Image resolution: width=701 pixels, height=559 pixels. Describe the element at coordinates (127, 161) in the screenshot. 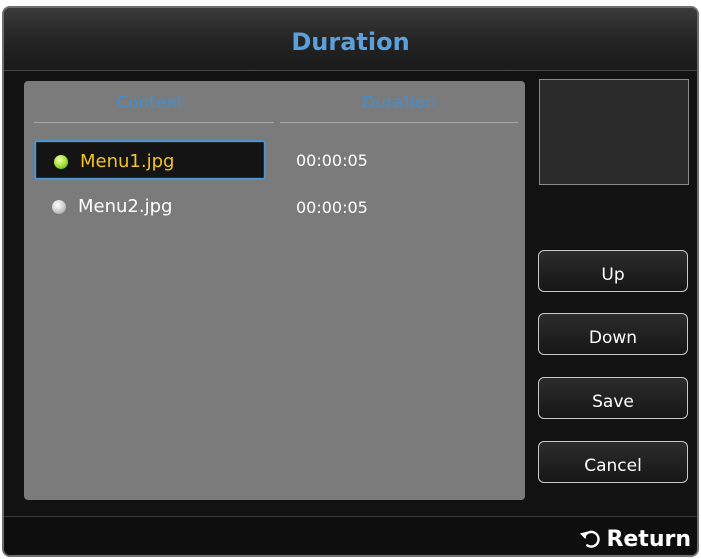

I see `file-name: Menu1.jpg` at that location.